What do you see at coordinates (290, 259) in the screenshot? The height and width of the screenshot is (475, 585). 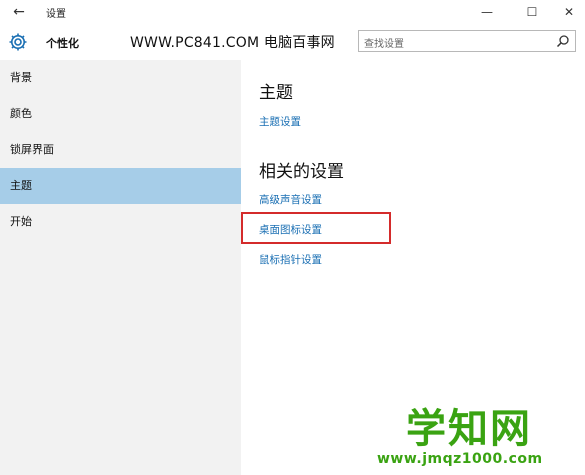 I see `mouse-pointer-settings-link: 鼠标指针设置` at bounding box center [290, 259].